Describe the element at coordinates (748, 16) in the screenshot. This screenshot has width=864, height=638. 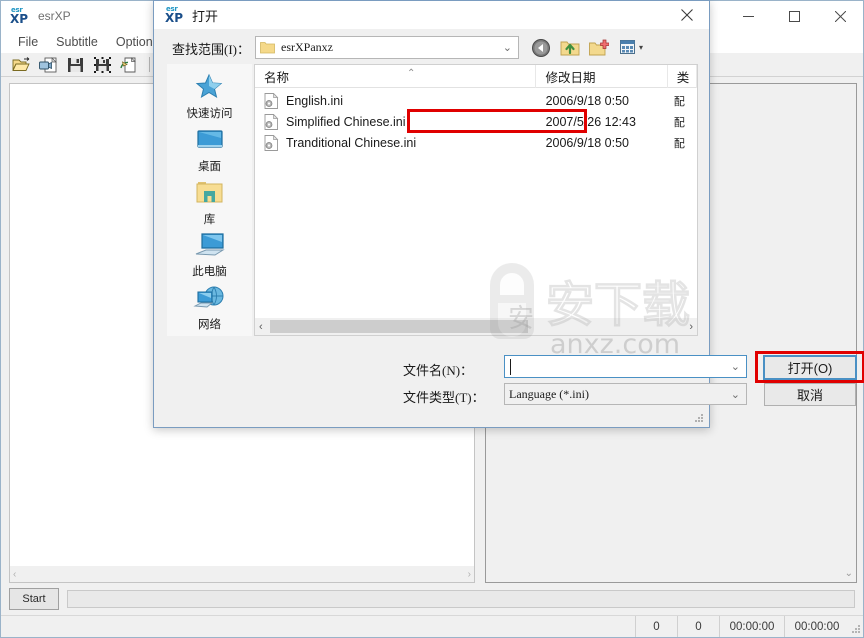
I see `minimize-button` at that location.